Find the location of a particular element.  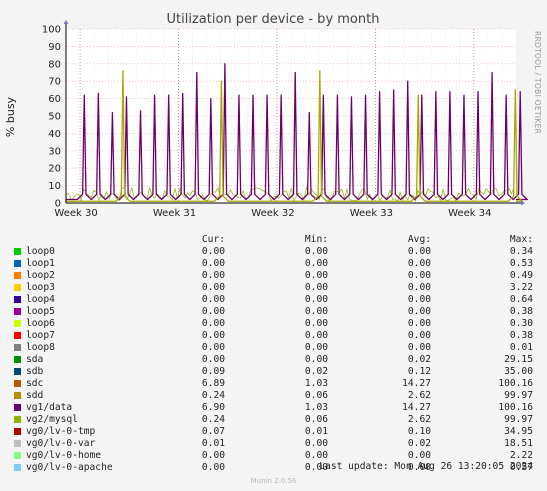

x-ticks: Week 30 Week 31 Week 32 Week 33 Week 34 is located at coordinates (272, 213).